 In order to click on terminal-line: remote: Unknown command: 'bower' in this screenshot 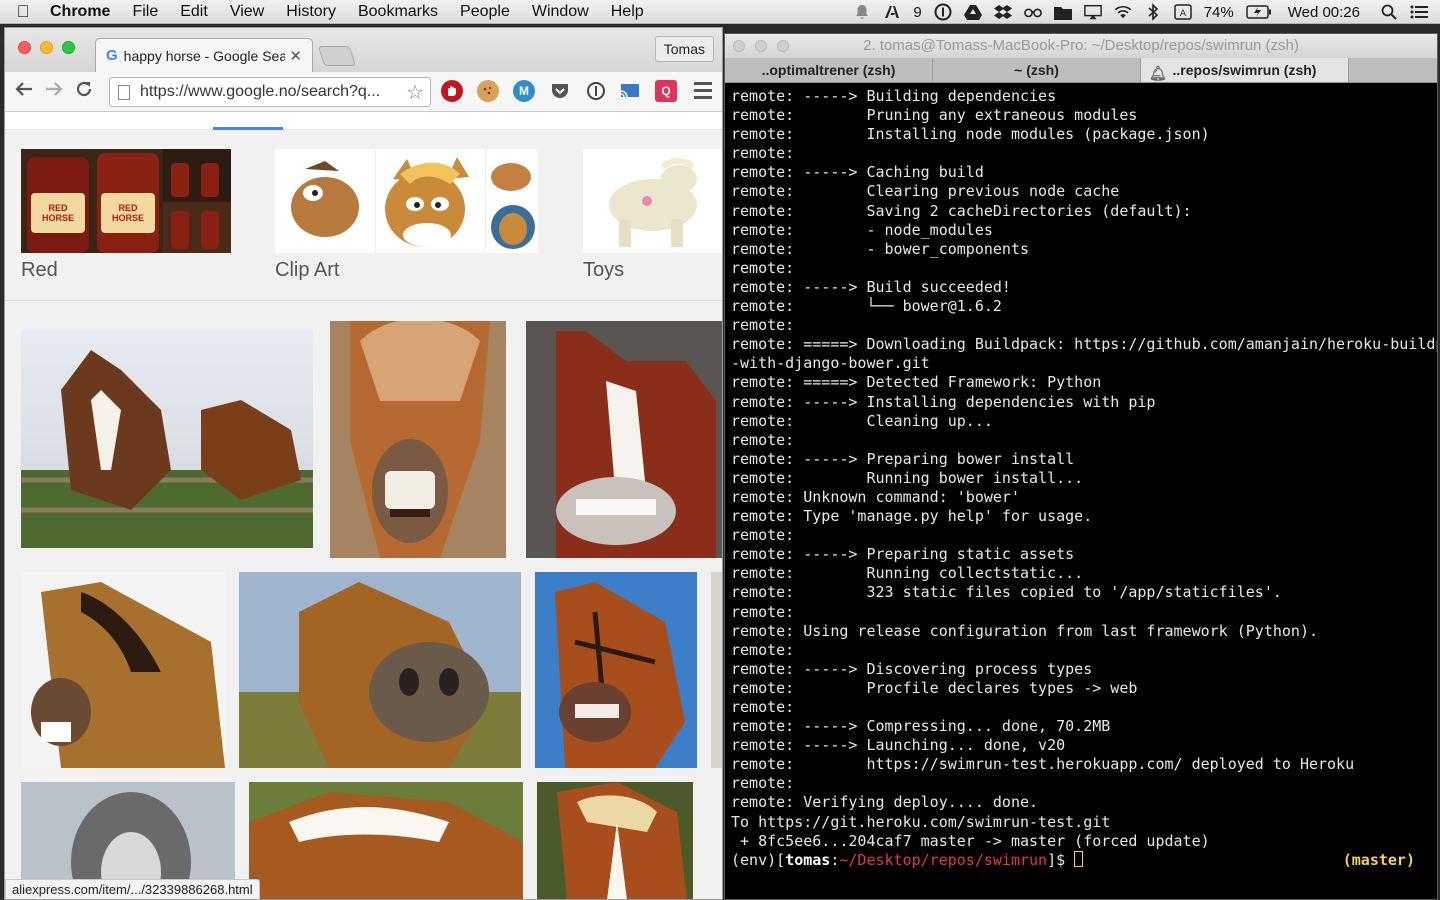, I will do `click(875, 496)`.